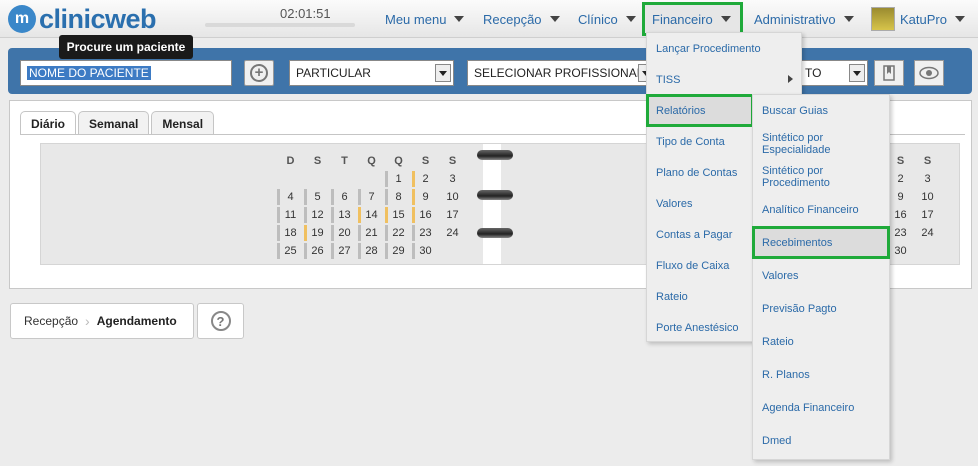 The width and height of the screenshot is (978, 466). Describe the element at coordinates (48, 123) in the screenshot. I see `tab-diario: Diário` at that location.